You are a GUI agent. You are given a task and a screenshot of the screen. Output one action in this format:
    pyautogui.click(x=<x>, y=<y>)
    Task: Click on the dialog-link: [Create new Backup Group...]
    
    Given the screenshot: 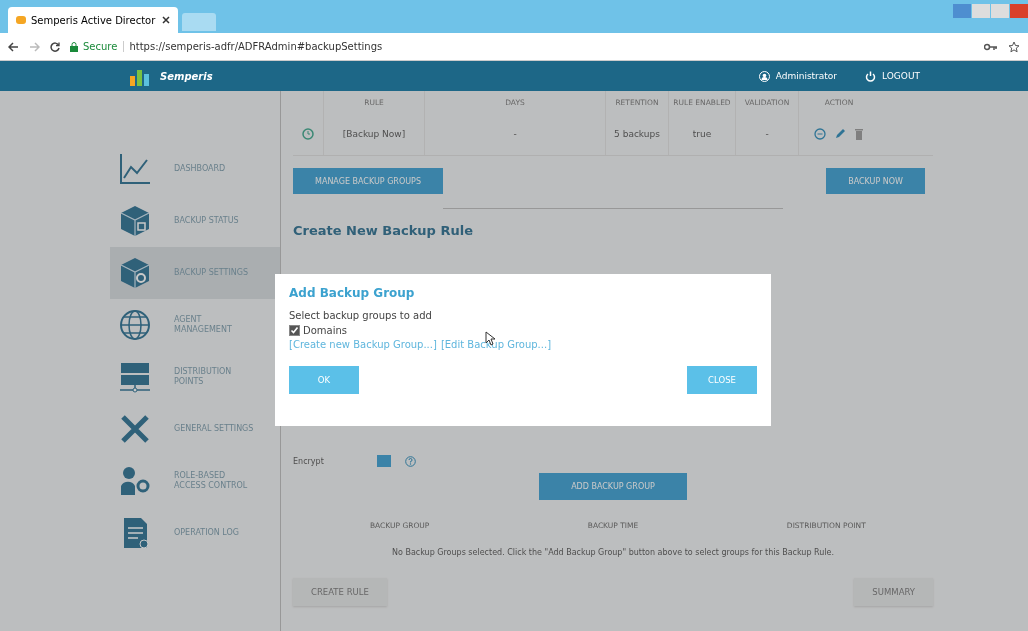 What is the action you would take?
    pyautogui.click(x=363, y=344)
    